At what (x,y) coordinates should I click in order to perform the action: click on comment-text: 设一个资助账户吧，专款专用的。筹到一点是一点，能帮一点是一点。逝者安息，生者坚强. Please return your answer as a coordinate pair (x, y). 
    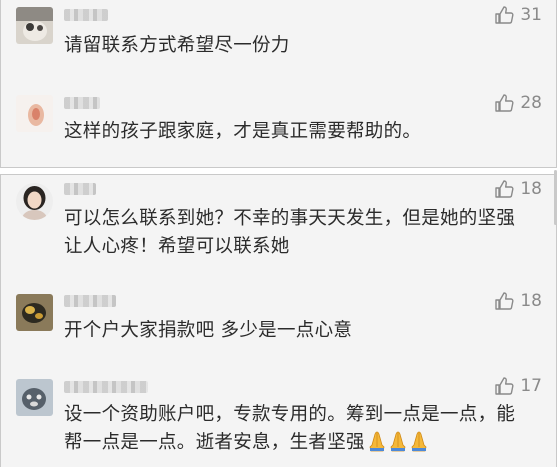
    Looking at the image, I should click on (296, 429).